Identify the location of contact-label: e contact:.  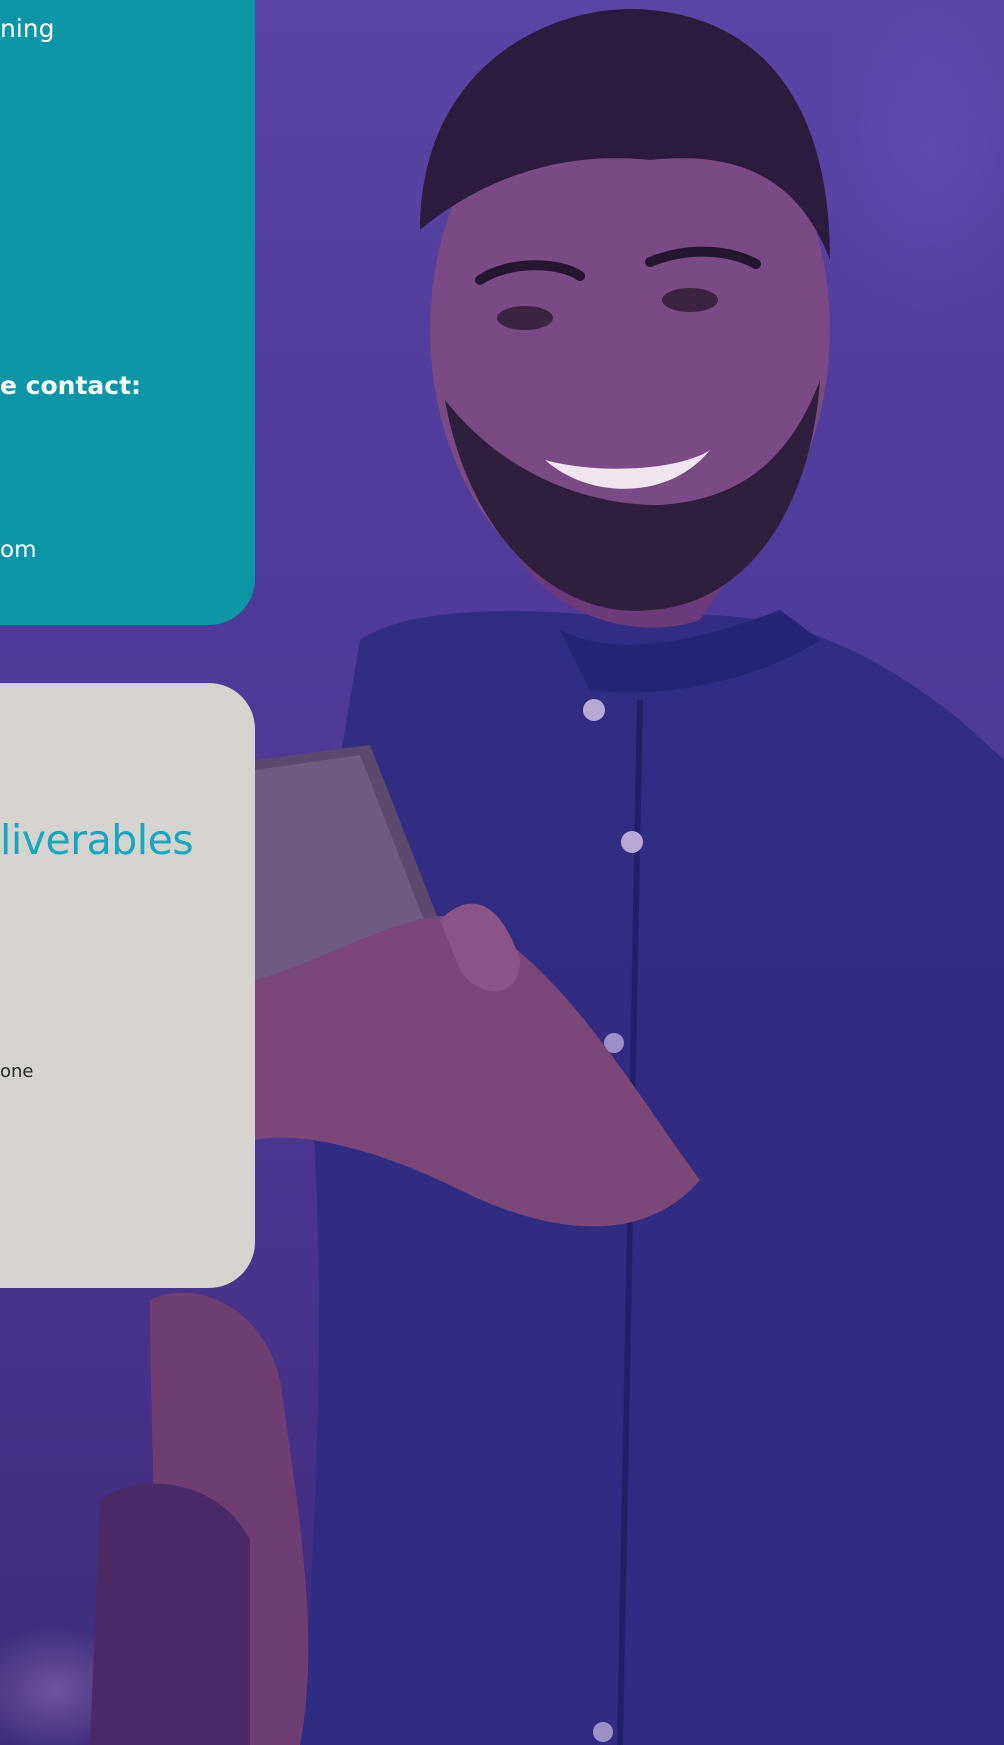
(71, 385).